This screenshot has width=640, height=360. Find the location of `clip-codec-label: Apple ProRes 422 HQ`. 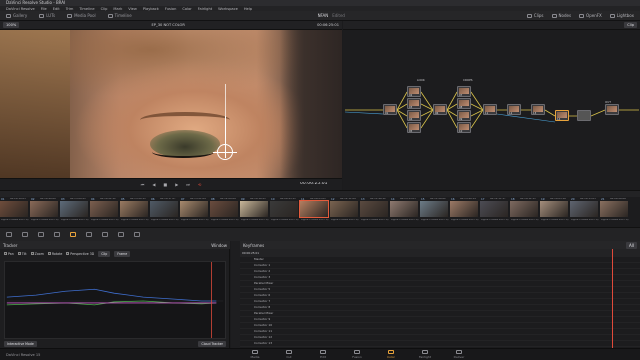

clip-codec-label: Apple ProRes 422 HQ is located at coordinates (195, 220).